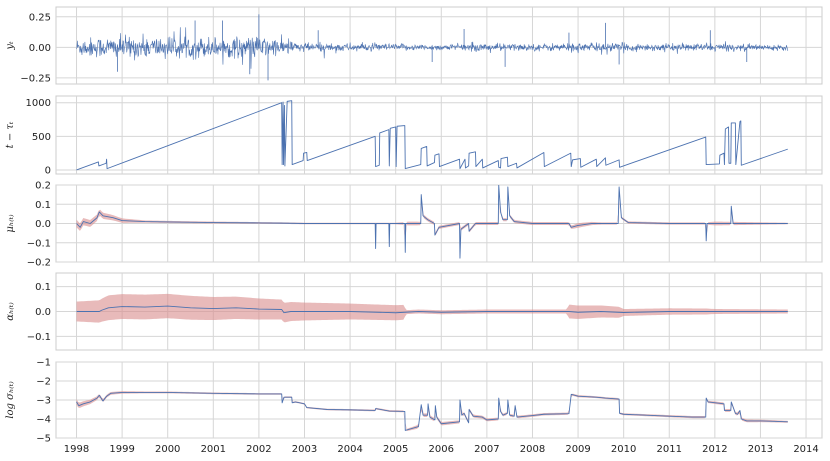 This screenshot has height=461, width=830. I want to click on y-tick-label: −0.25, so click(35, 78).